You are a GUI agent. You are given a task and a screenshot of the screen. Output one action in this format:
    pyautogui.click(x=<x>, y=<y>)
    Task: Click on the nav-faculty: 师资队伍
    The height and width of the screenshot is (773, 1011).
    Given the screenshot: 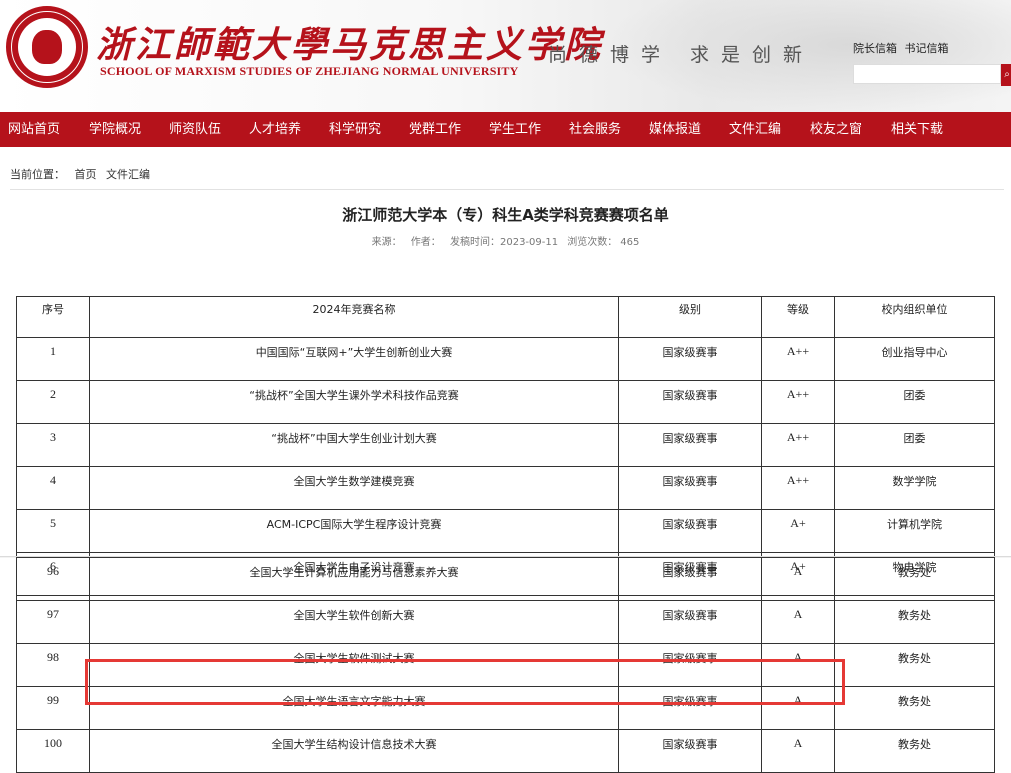 What is the action you would take?
    pyautogui.click(x=195, y=129)
    